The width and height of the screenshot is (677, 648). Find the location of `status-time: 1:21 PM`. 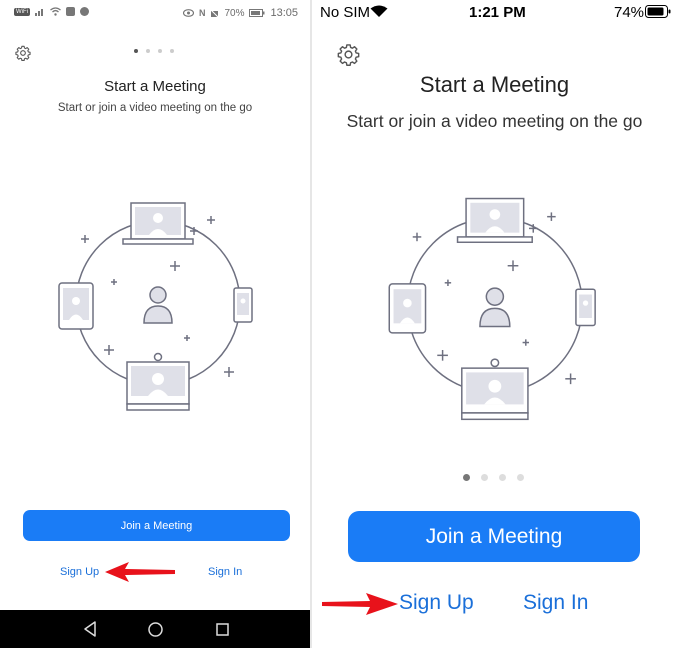

status-time: 1:21 PM is located at coordinates (497, 12).